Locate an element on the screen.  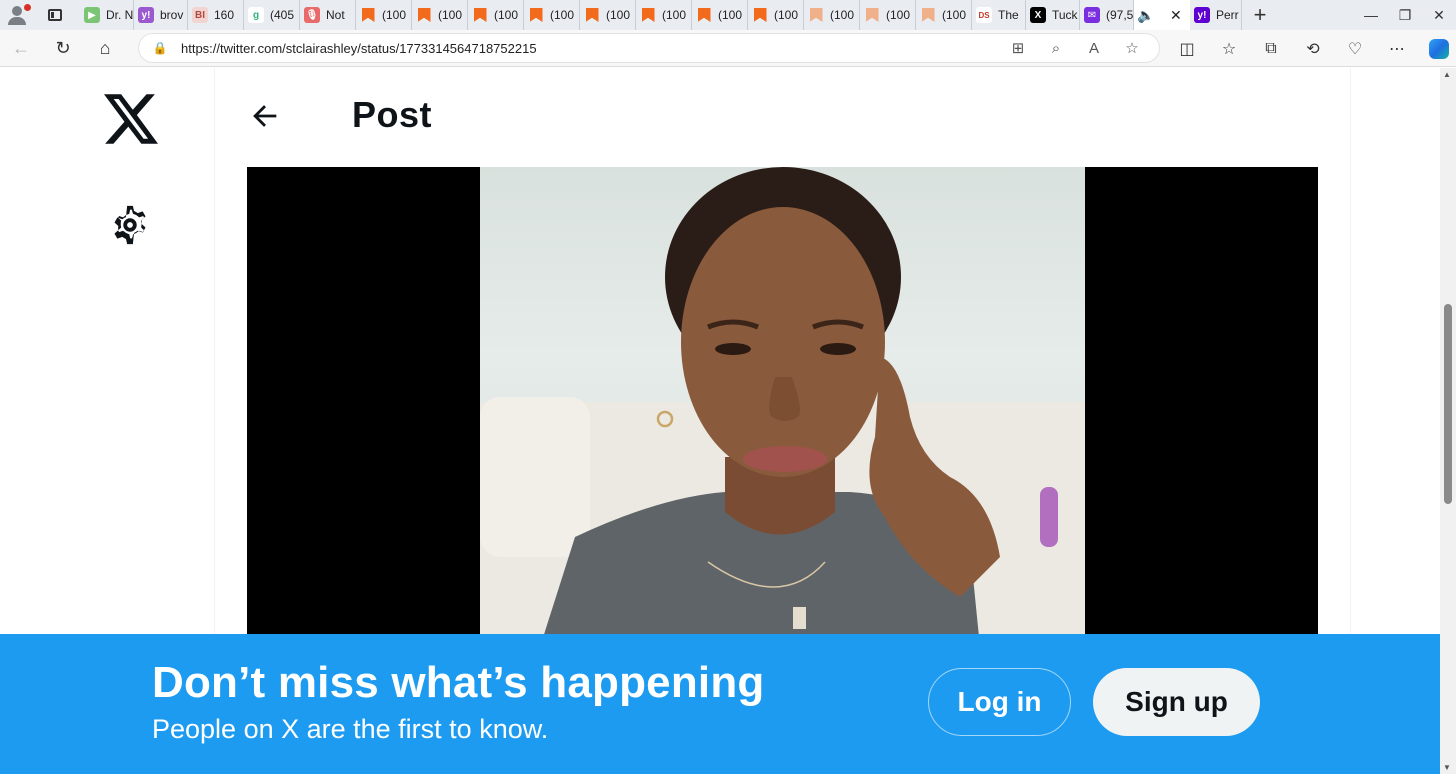
back-icon: ← is located at coordinates (21, 48).